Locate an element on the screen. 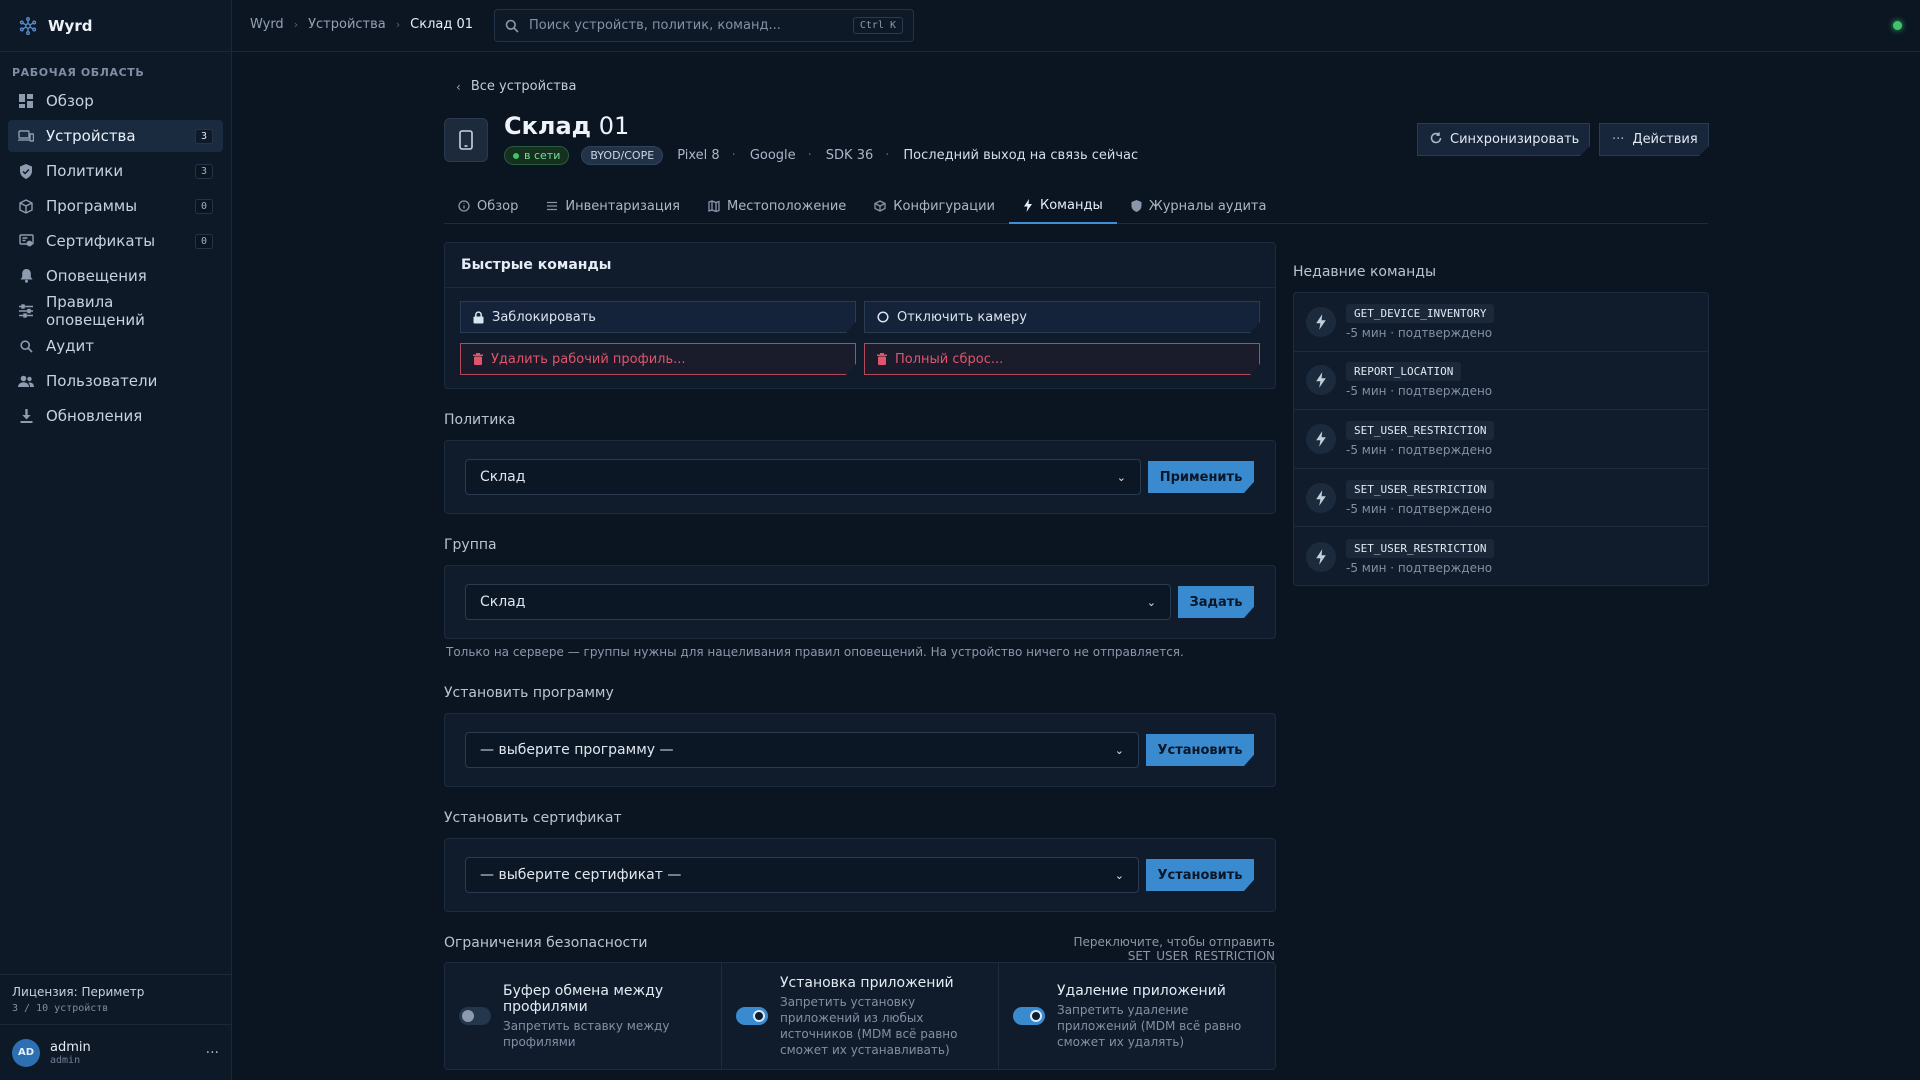 The height and width of the screenshot is (1080, 1920). package-icon is located at coordinates (26, 206).